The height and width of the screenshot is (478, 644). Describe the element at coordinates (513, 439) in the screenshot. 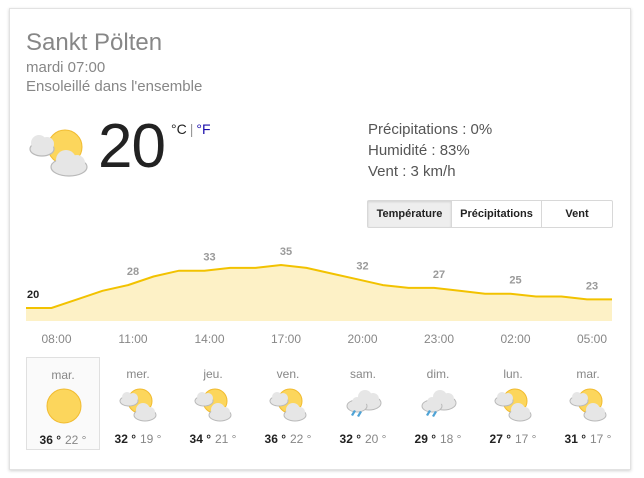

I see `forecast-temps: 27 ° 17 °` at that location.